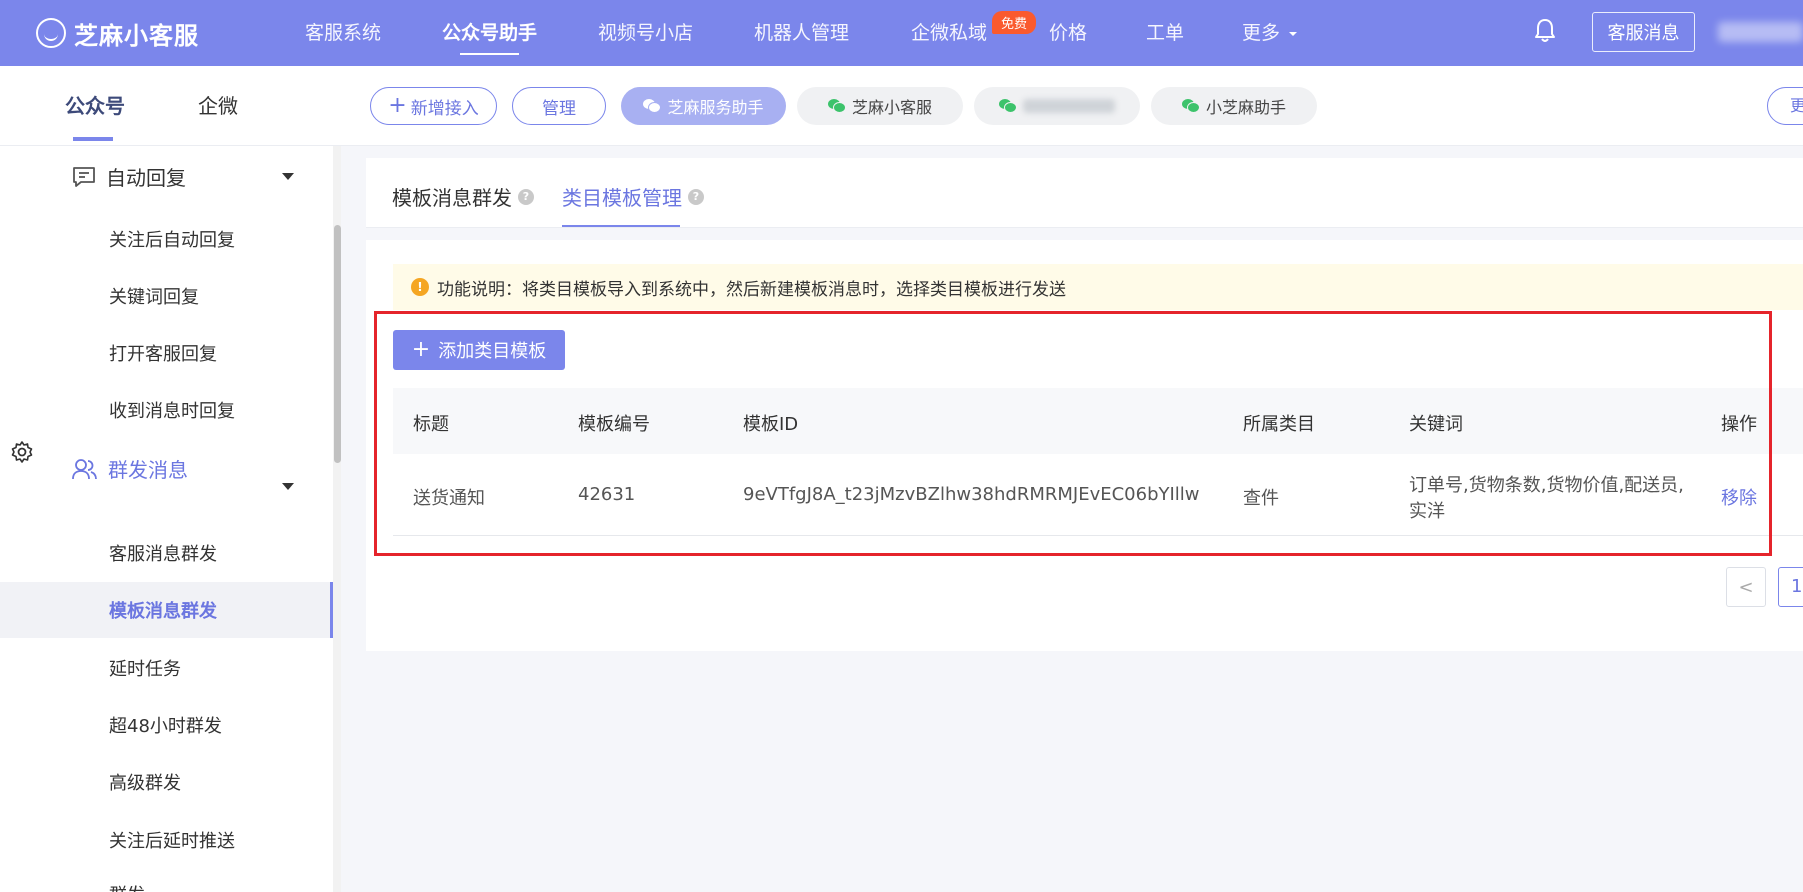 Image resolution: width=1803 pixels, height=892 pixels. What do you see at coordinates (166, 296) in the screenshot?
I see `sidebar-item: 关键词回复` at bounding box center [166, 296].